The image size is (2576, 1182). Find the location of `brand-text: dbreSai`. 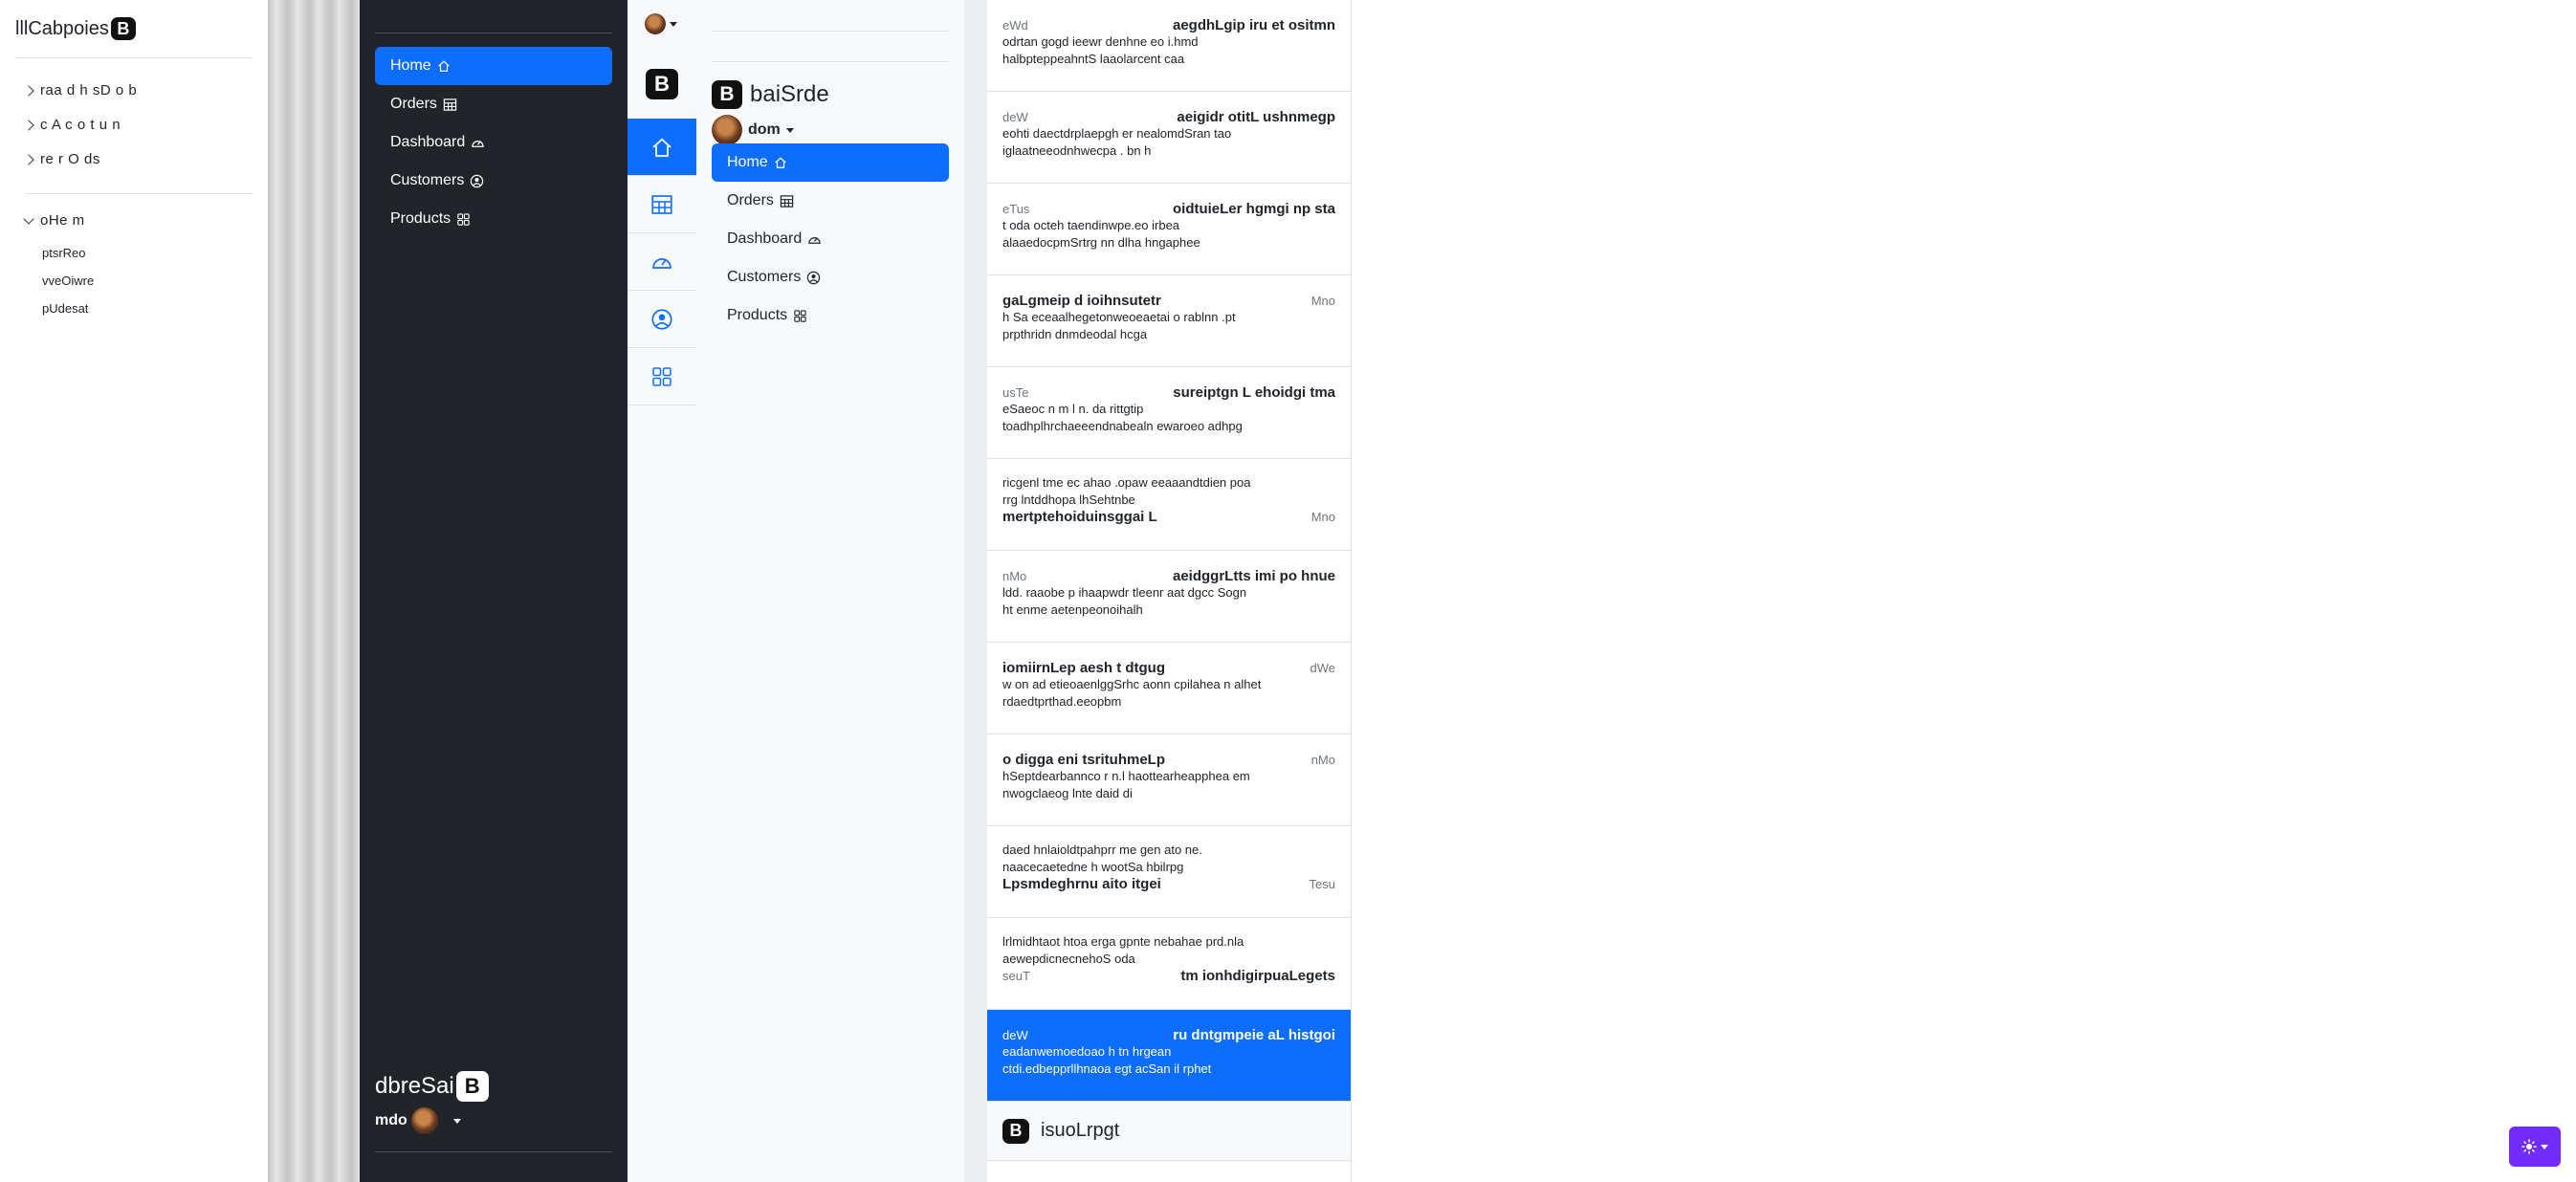

brand-text: dbreSai is located at coordinates (415, 1086).